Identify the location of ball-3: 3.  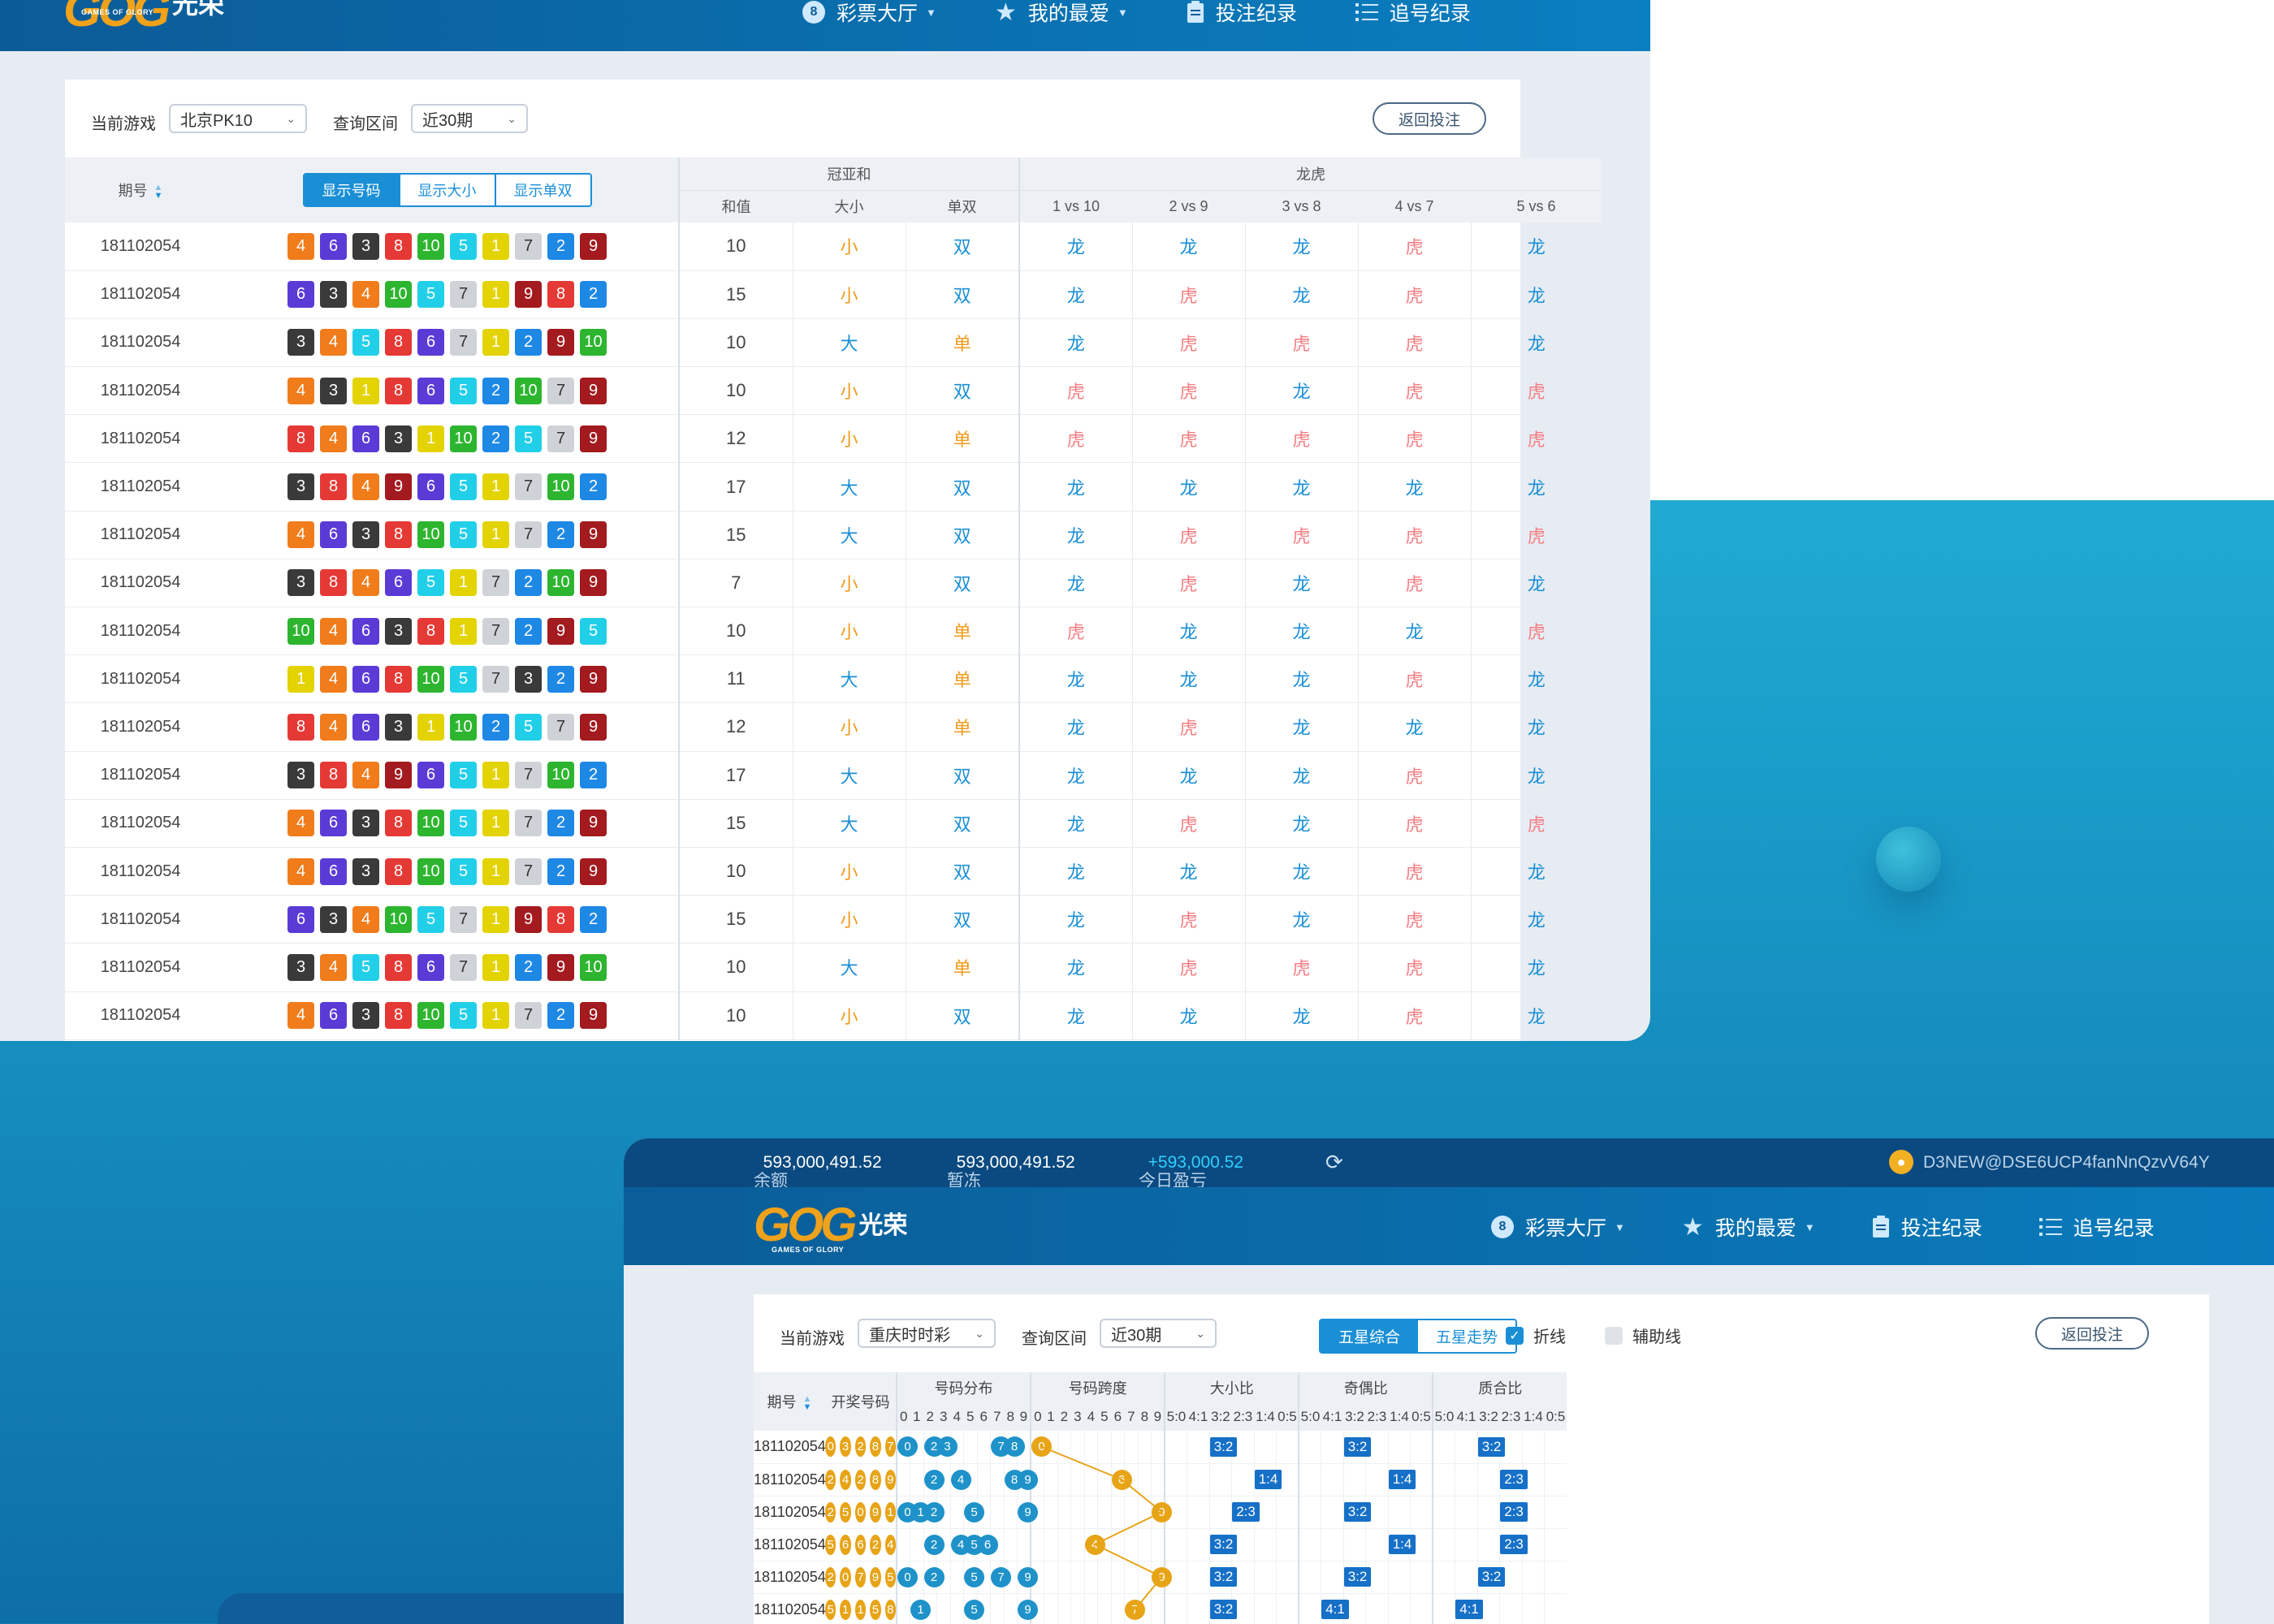
(366, 824).